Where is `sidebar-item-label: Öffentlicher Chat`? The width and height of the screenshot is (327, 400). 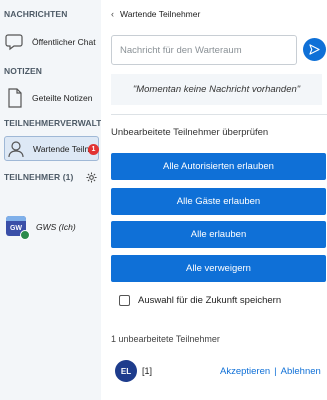 sidebar-item-label: Öffentlicher Chat is located at coordinates (64, 42).